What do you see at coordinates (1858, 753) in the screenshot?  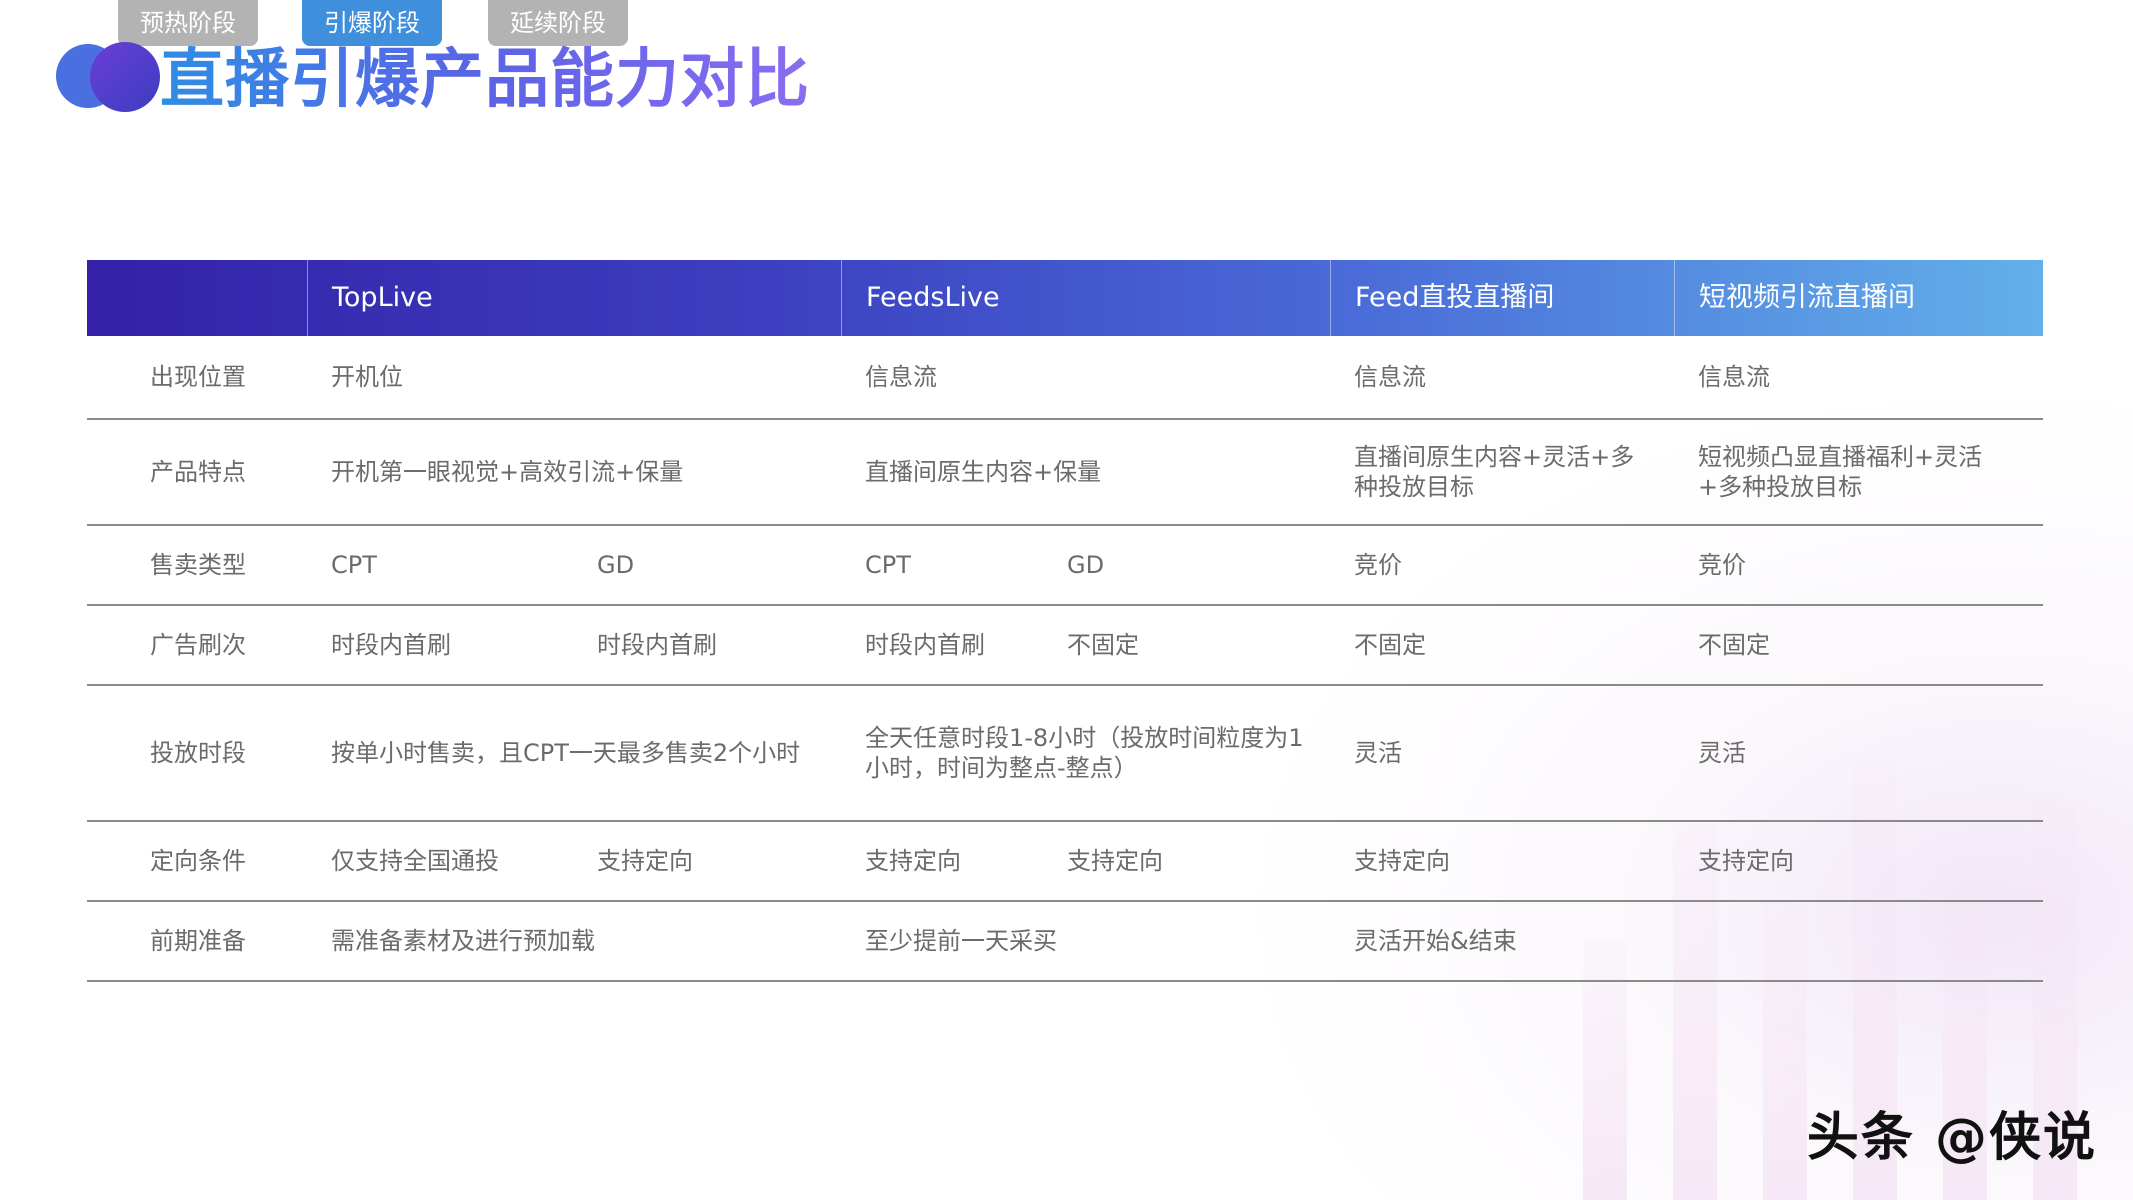 I see `cell-short-video: 灵活` at bounding box center [1858, 753].